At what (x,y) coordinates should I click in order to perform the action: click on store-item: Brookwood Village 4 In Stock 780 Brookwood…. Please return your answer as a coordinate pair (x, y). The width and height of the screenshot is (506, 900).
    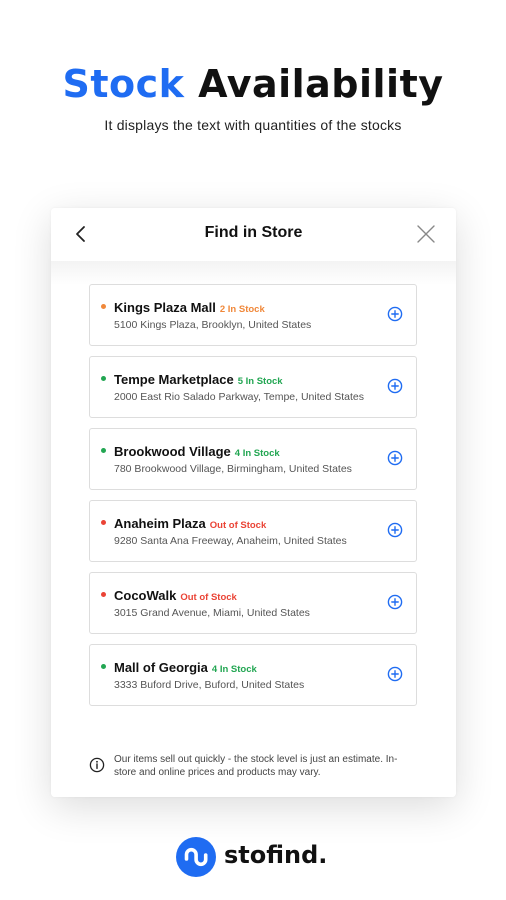
    Looking at the image, I should click on (253, 459).